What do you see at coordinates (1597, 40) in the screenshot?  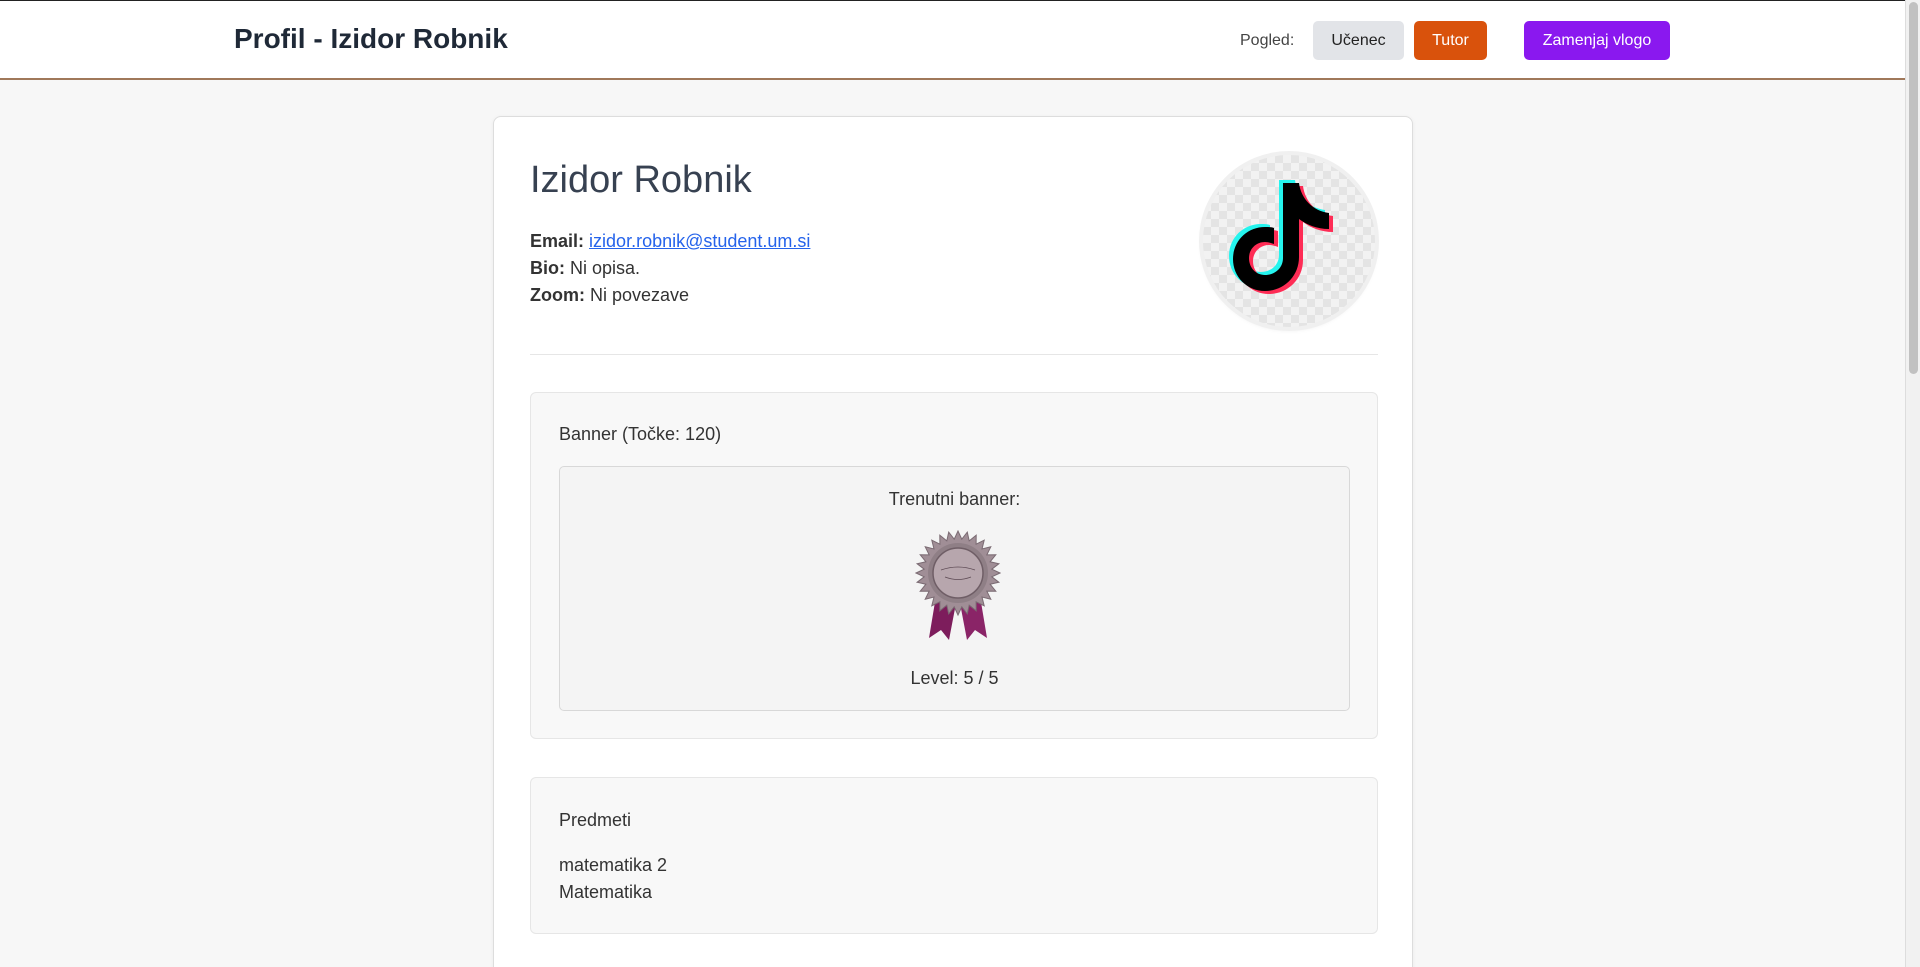 I see `switch-role-button: Zamenjaj vlogo` at bounding box center [1597, 40].